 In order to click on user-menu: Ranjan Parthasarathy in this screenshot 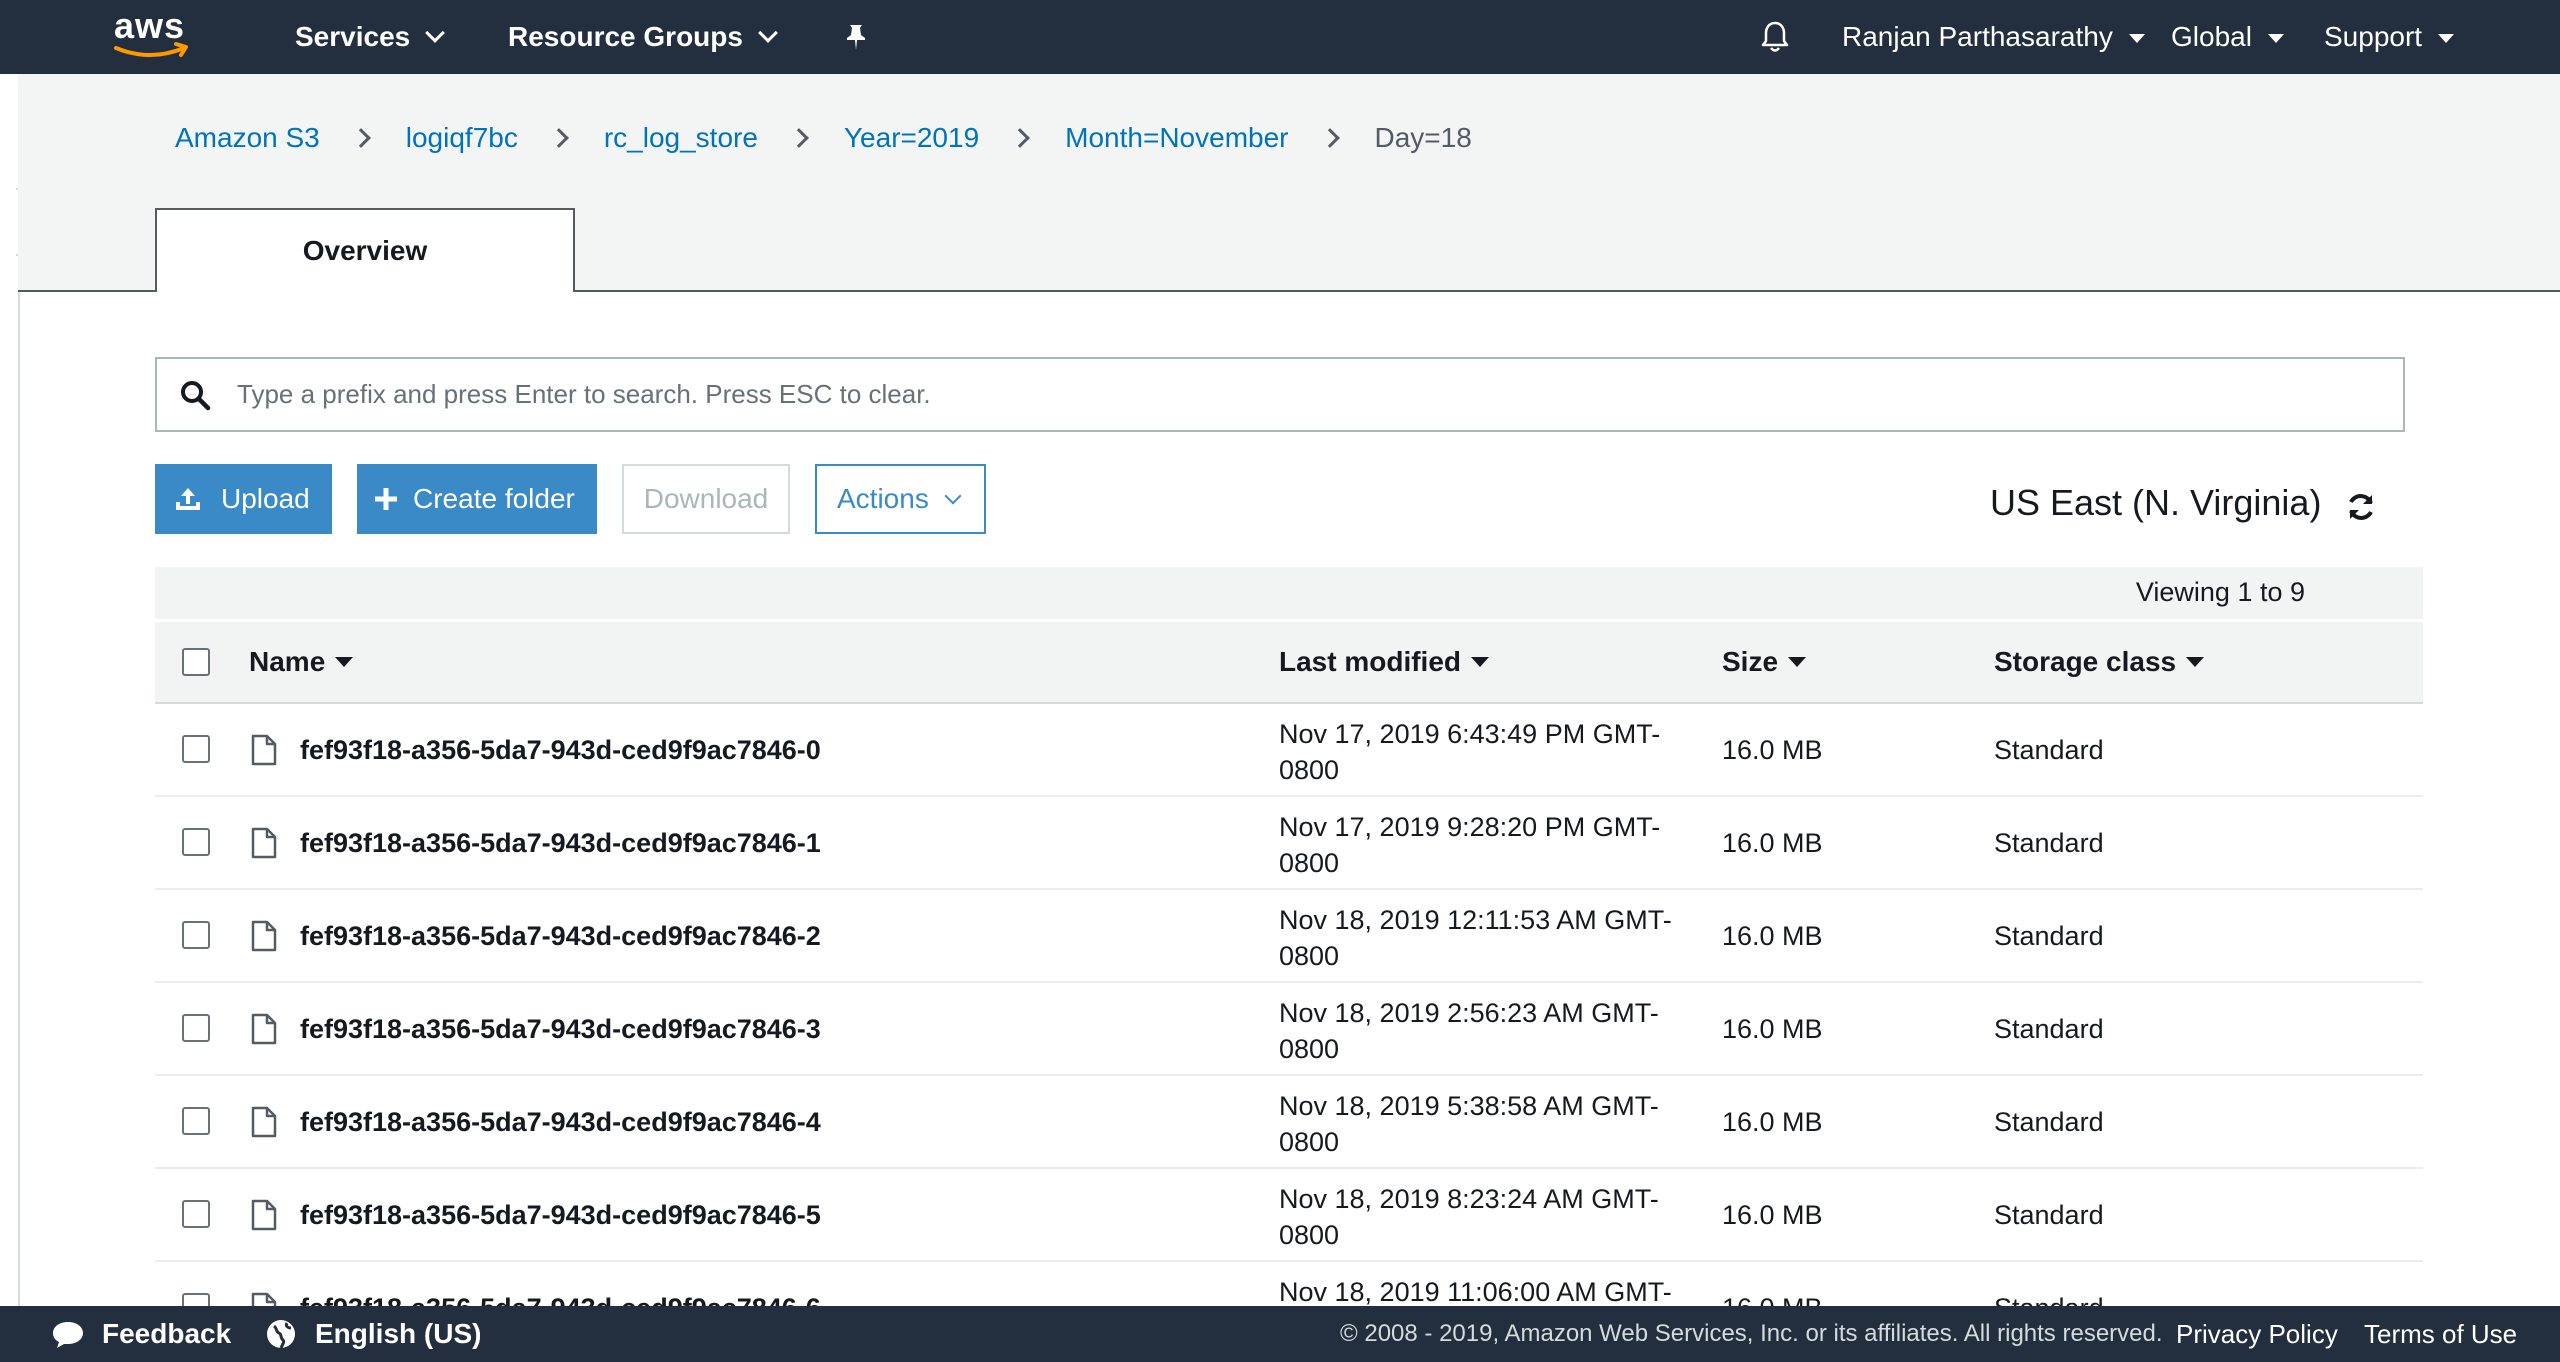, I will do `click(1993, 37)`.